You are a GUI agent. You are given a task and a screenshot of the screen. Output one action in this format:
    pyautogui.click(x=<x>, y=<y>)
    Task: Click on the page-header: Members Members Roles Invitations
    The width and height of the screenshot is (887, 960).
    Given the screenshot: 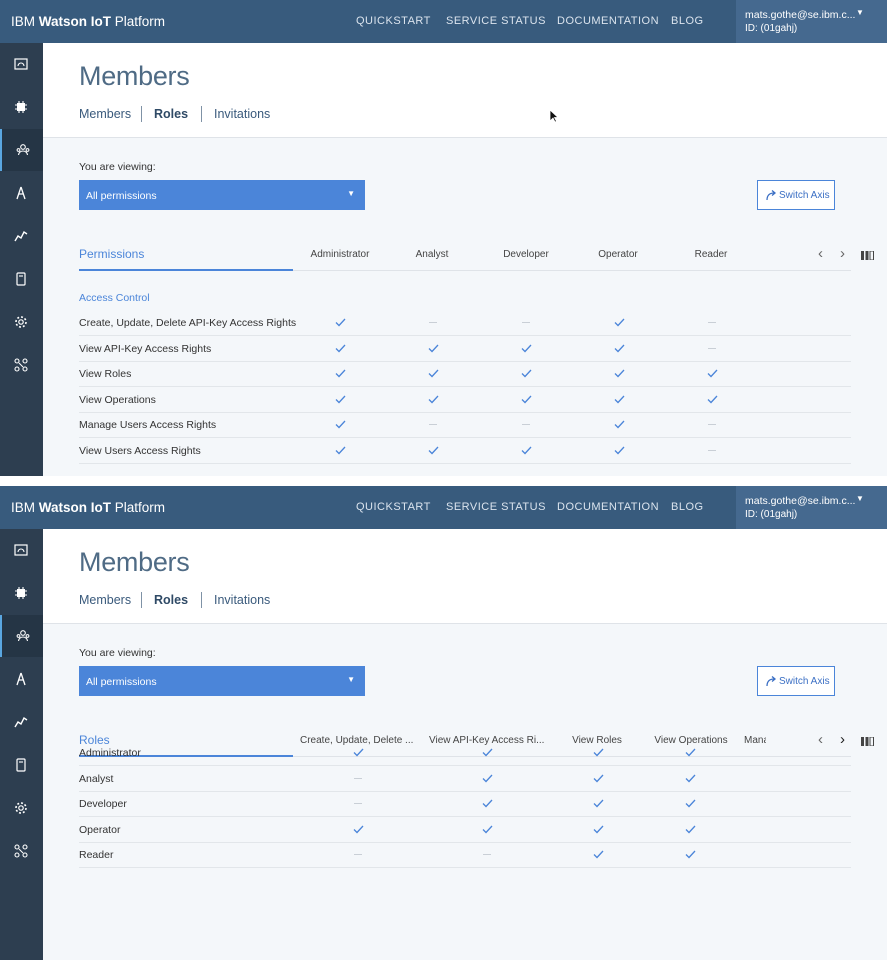 What is the action you would take?
    pyautogui.click(x=465, y=90)
    